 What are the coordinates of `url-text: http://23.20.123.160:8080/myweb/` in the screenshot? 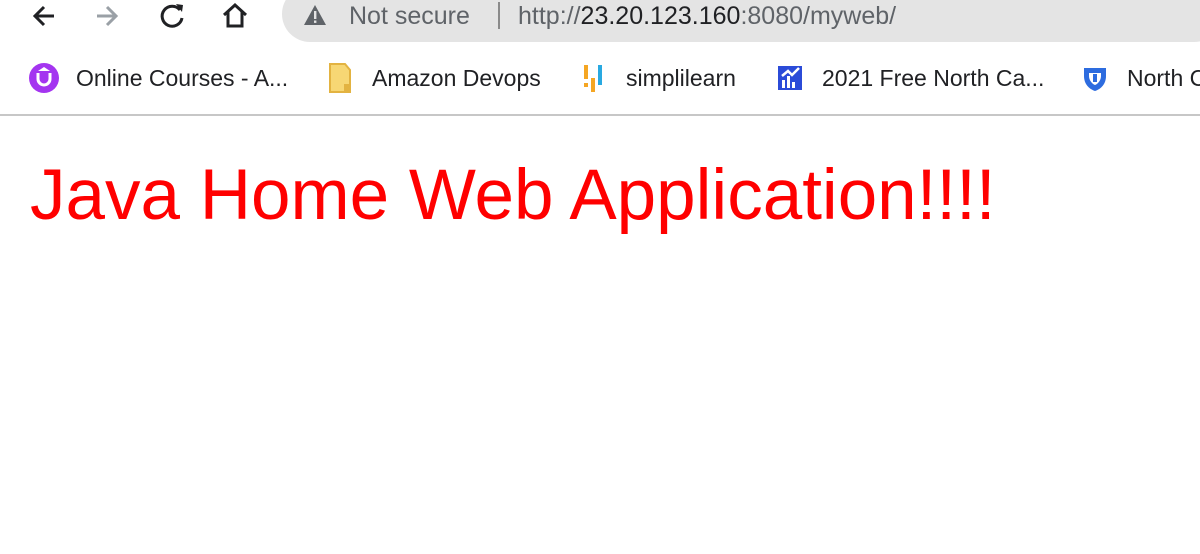 It's located at (707, 16).